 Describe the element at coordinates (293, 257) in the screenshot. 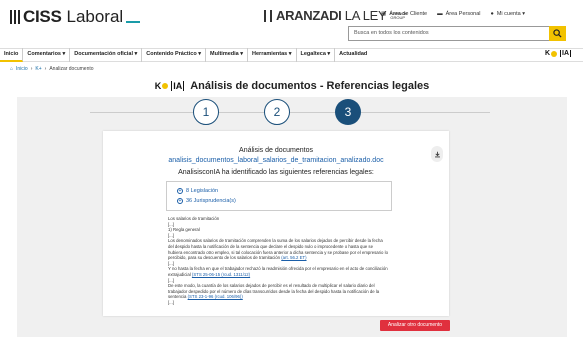

I see `ref-link: (art. 56.2 ET)` at that location.